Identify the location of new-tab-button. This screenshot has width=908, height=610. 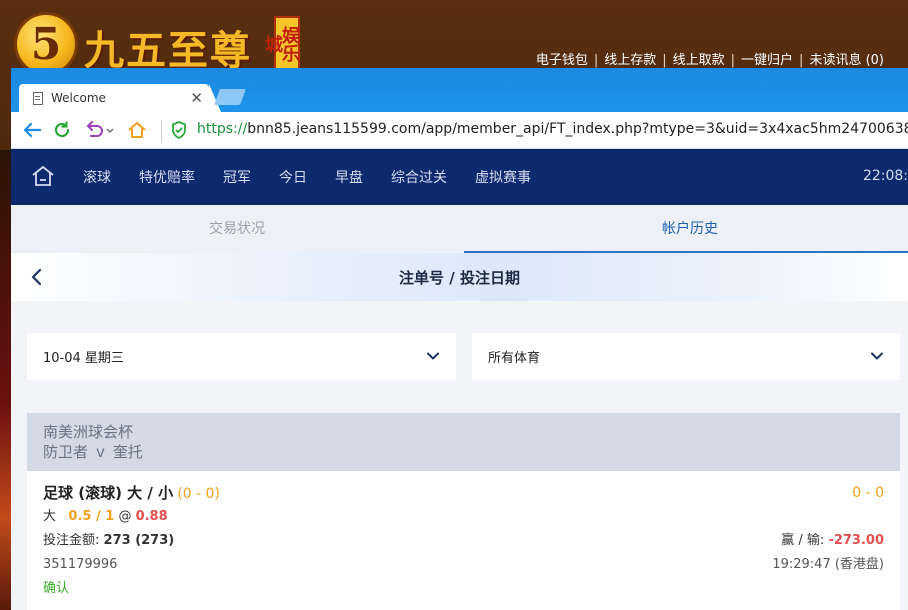
(230, 97).